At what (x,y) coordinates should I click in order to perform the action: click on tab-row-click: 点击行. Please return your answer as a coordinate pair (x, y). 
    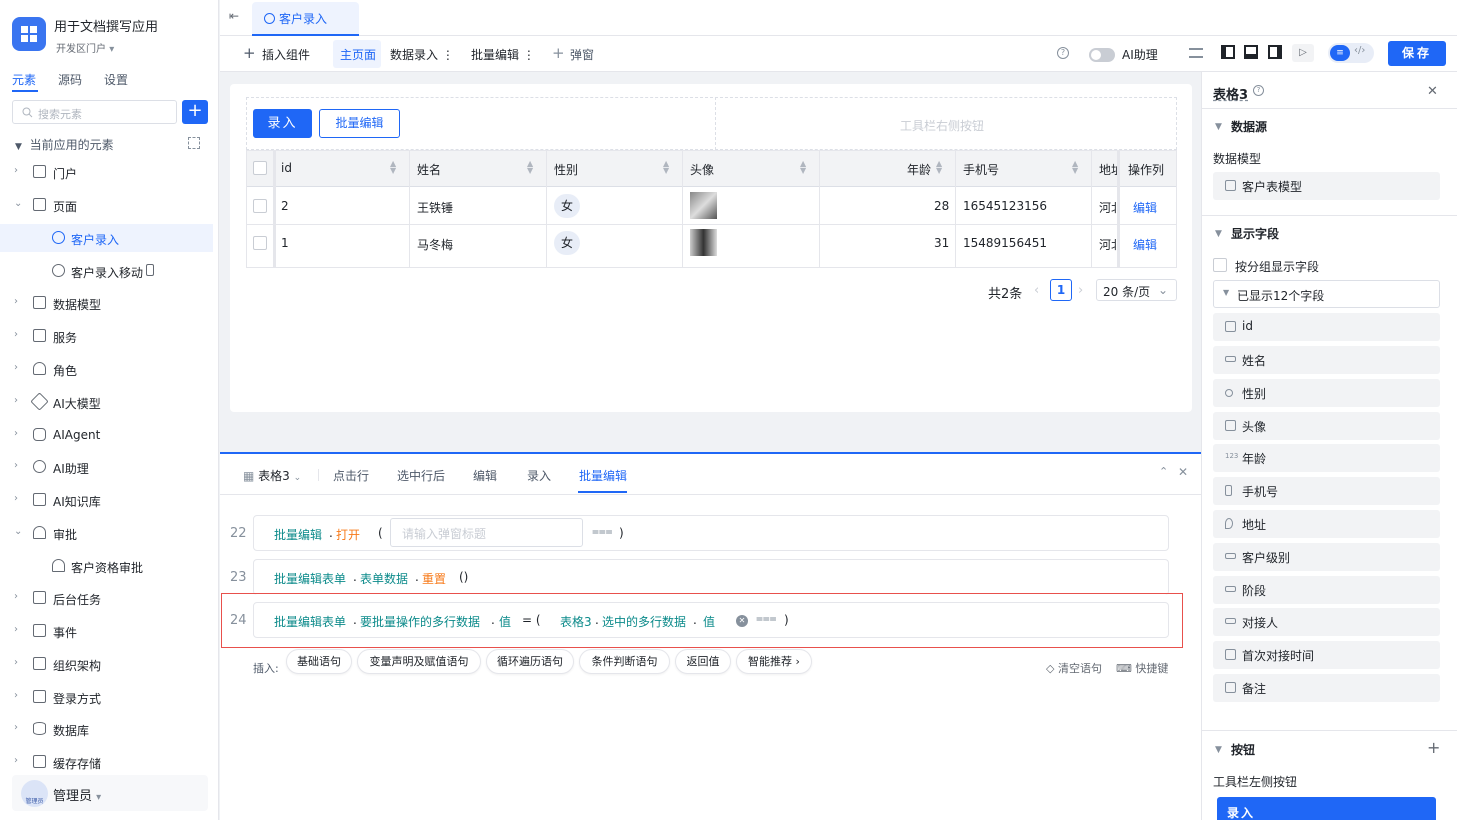
    Looking at the image, I should click on (351, 475).